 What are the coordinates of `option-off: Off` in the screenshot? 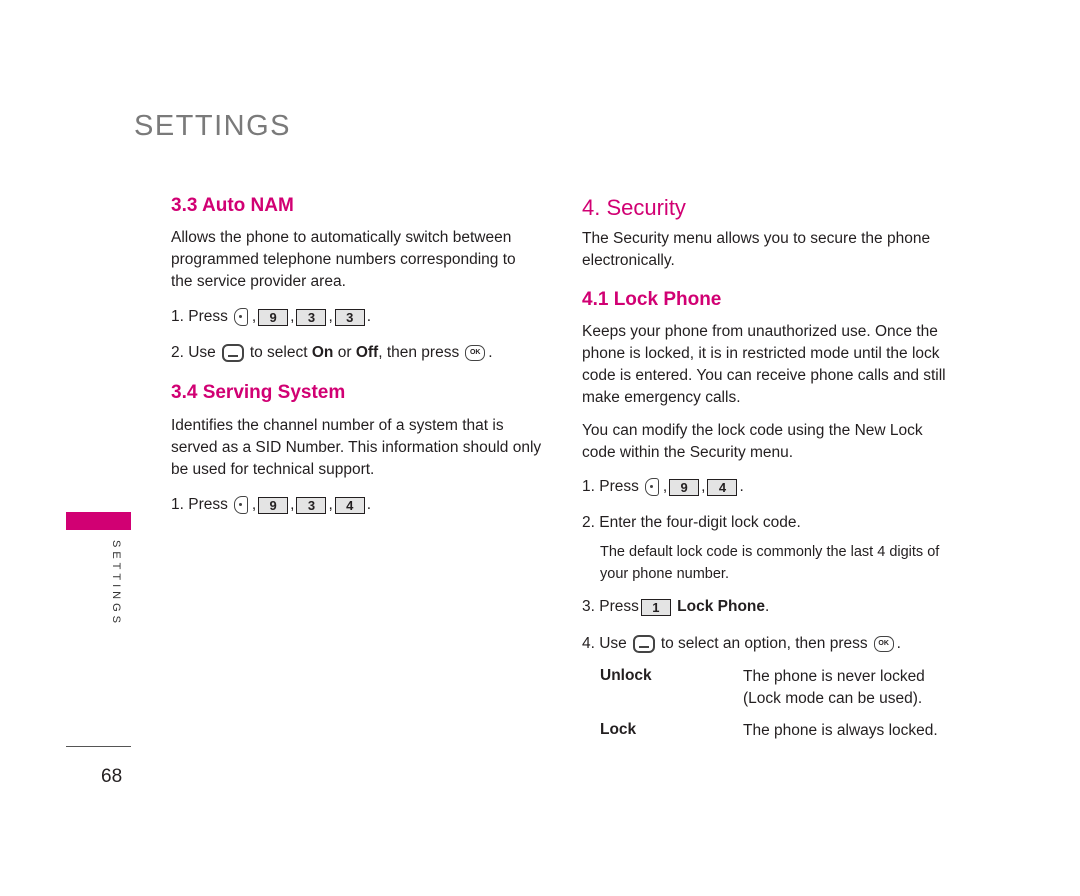 It's located at (367, 352).